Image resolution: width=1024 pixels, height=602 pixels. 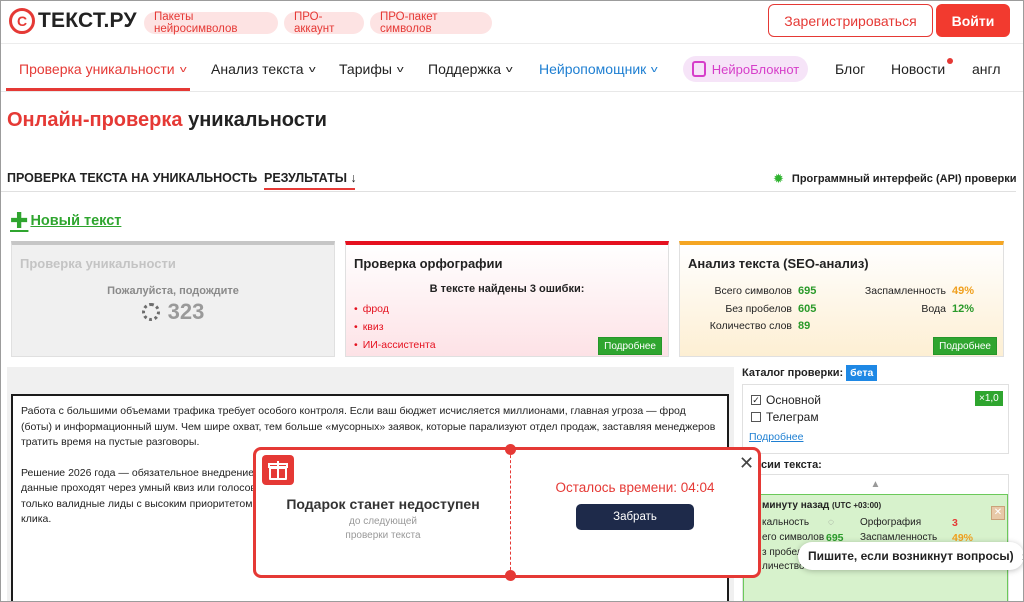 What do you see at coordinates (875, 484) in the screenshot?
I see `chevron-up-icon: ▲` at bounding box center [875, 484].